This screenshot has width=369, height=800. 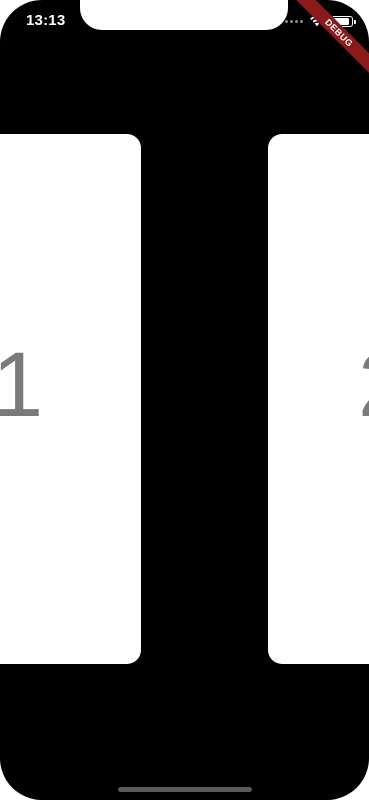 I want to click on status-time: 13:13, so click(x=46, y=20).